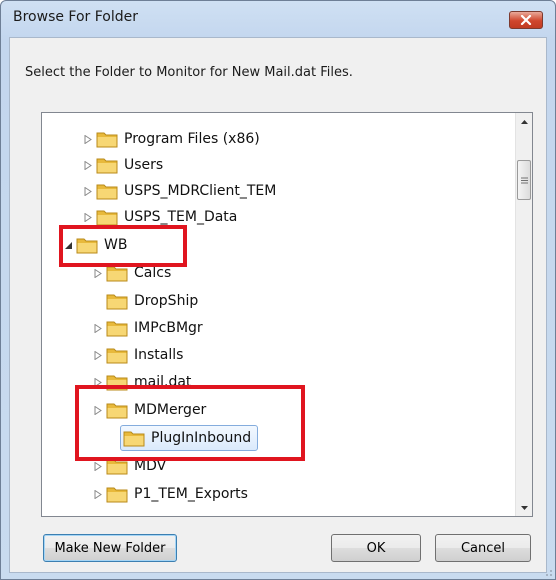 This screenshot has width=556, height=580. Describe the element at coordinates (110, 548) in the screenshot. I see `make-new-folder-button: Make New Folder` at that location.